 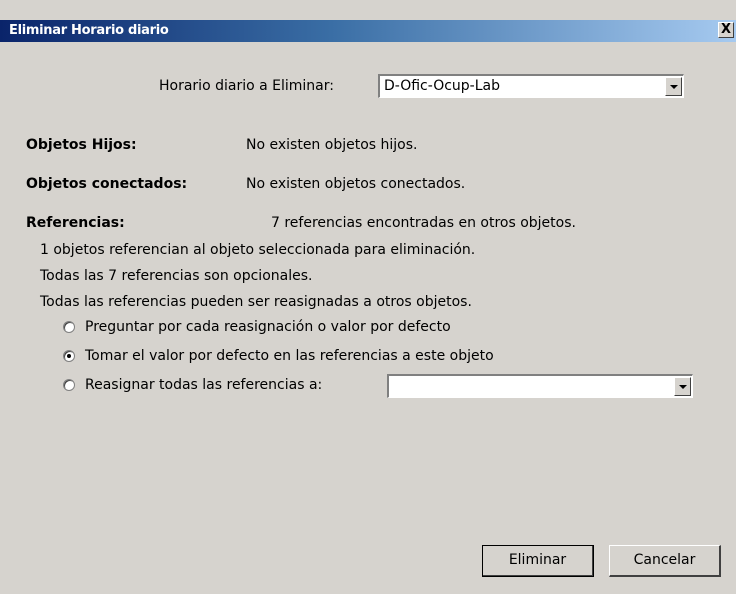 I want to click on schedule-select: D-Ofic-Ocup-Lab, so click(x=531, y=86).